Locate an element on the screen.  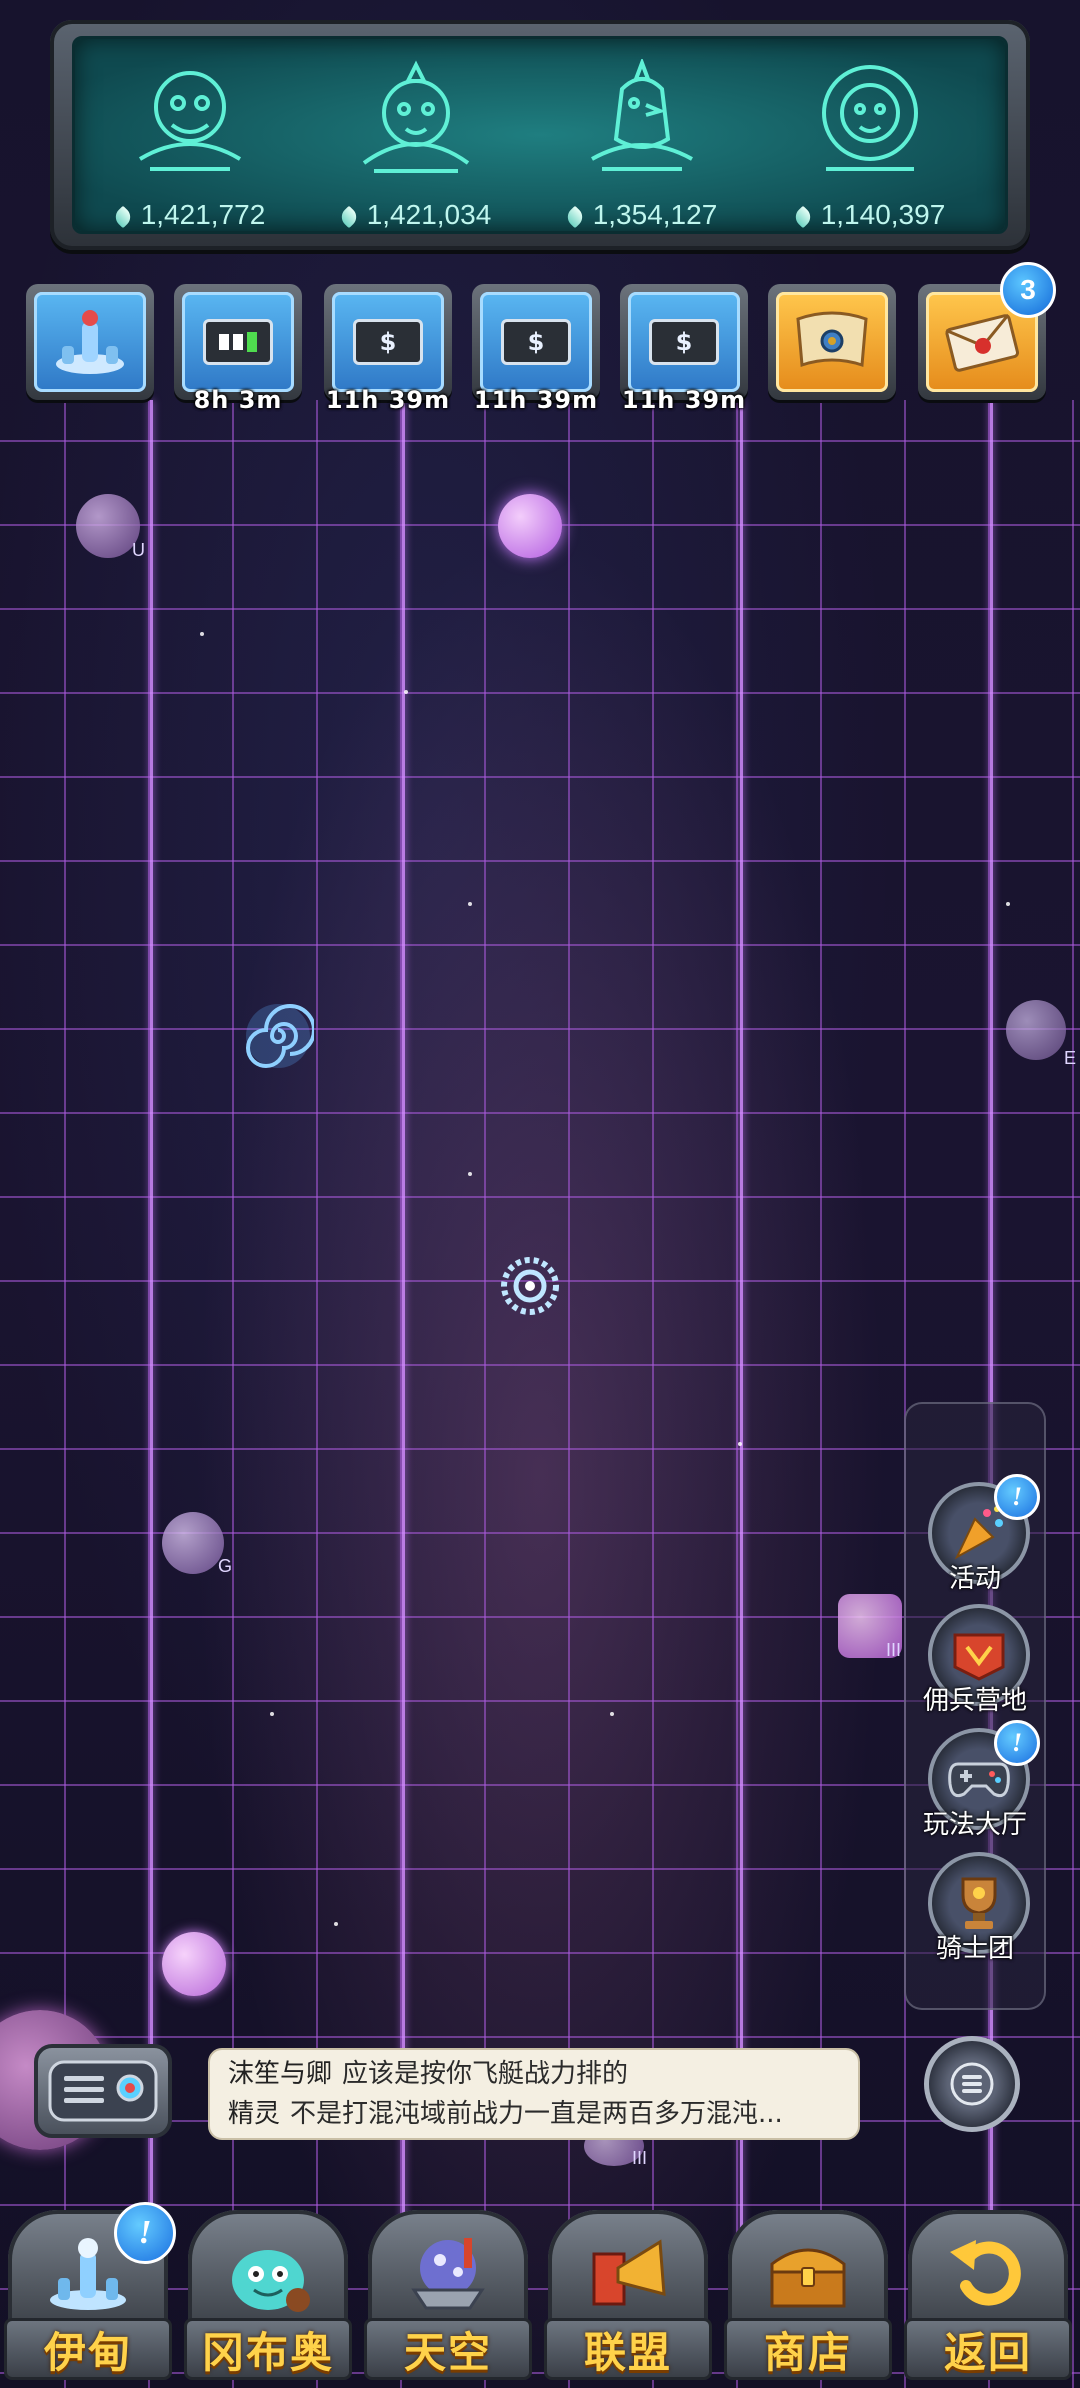
nav-return: 返回 is located at coordinates (988, 2295).